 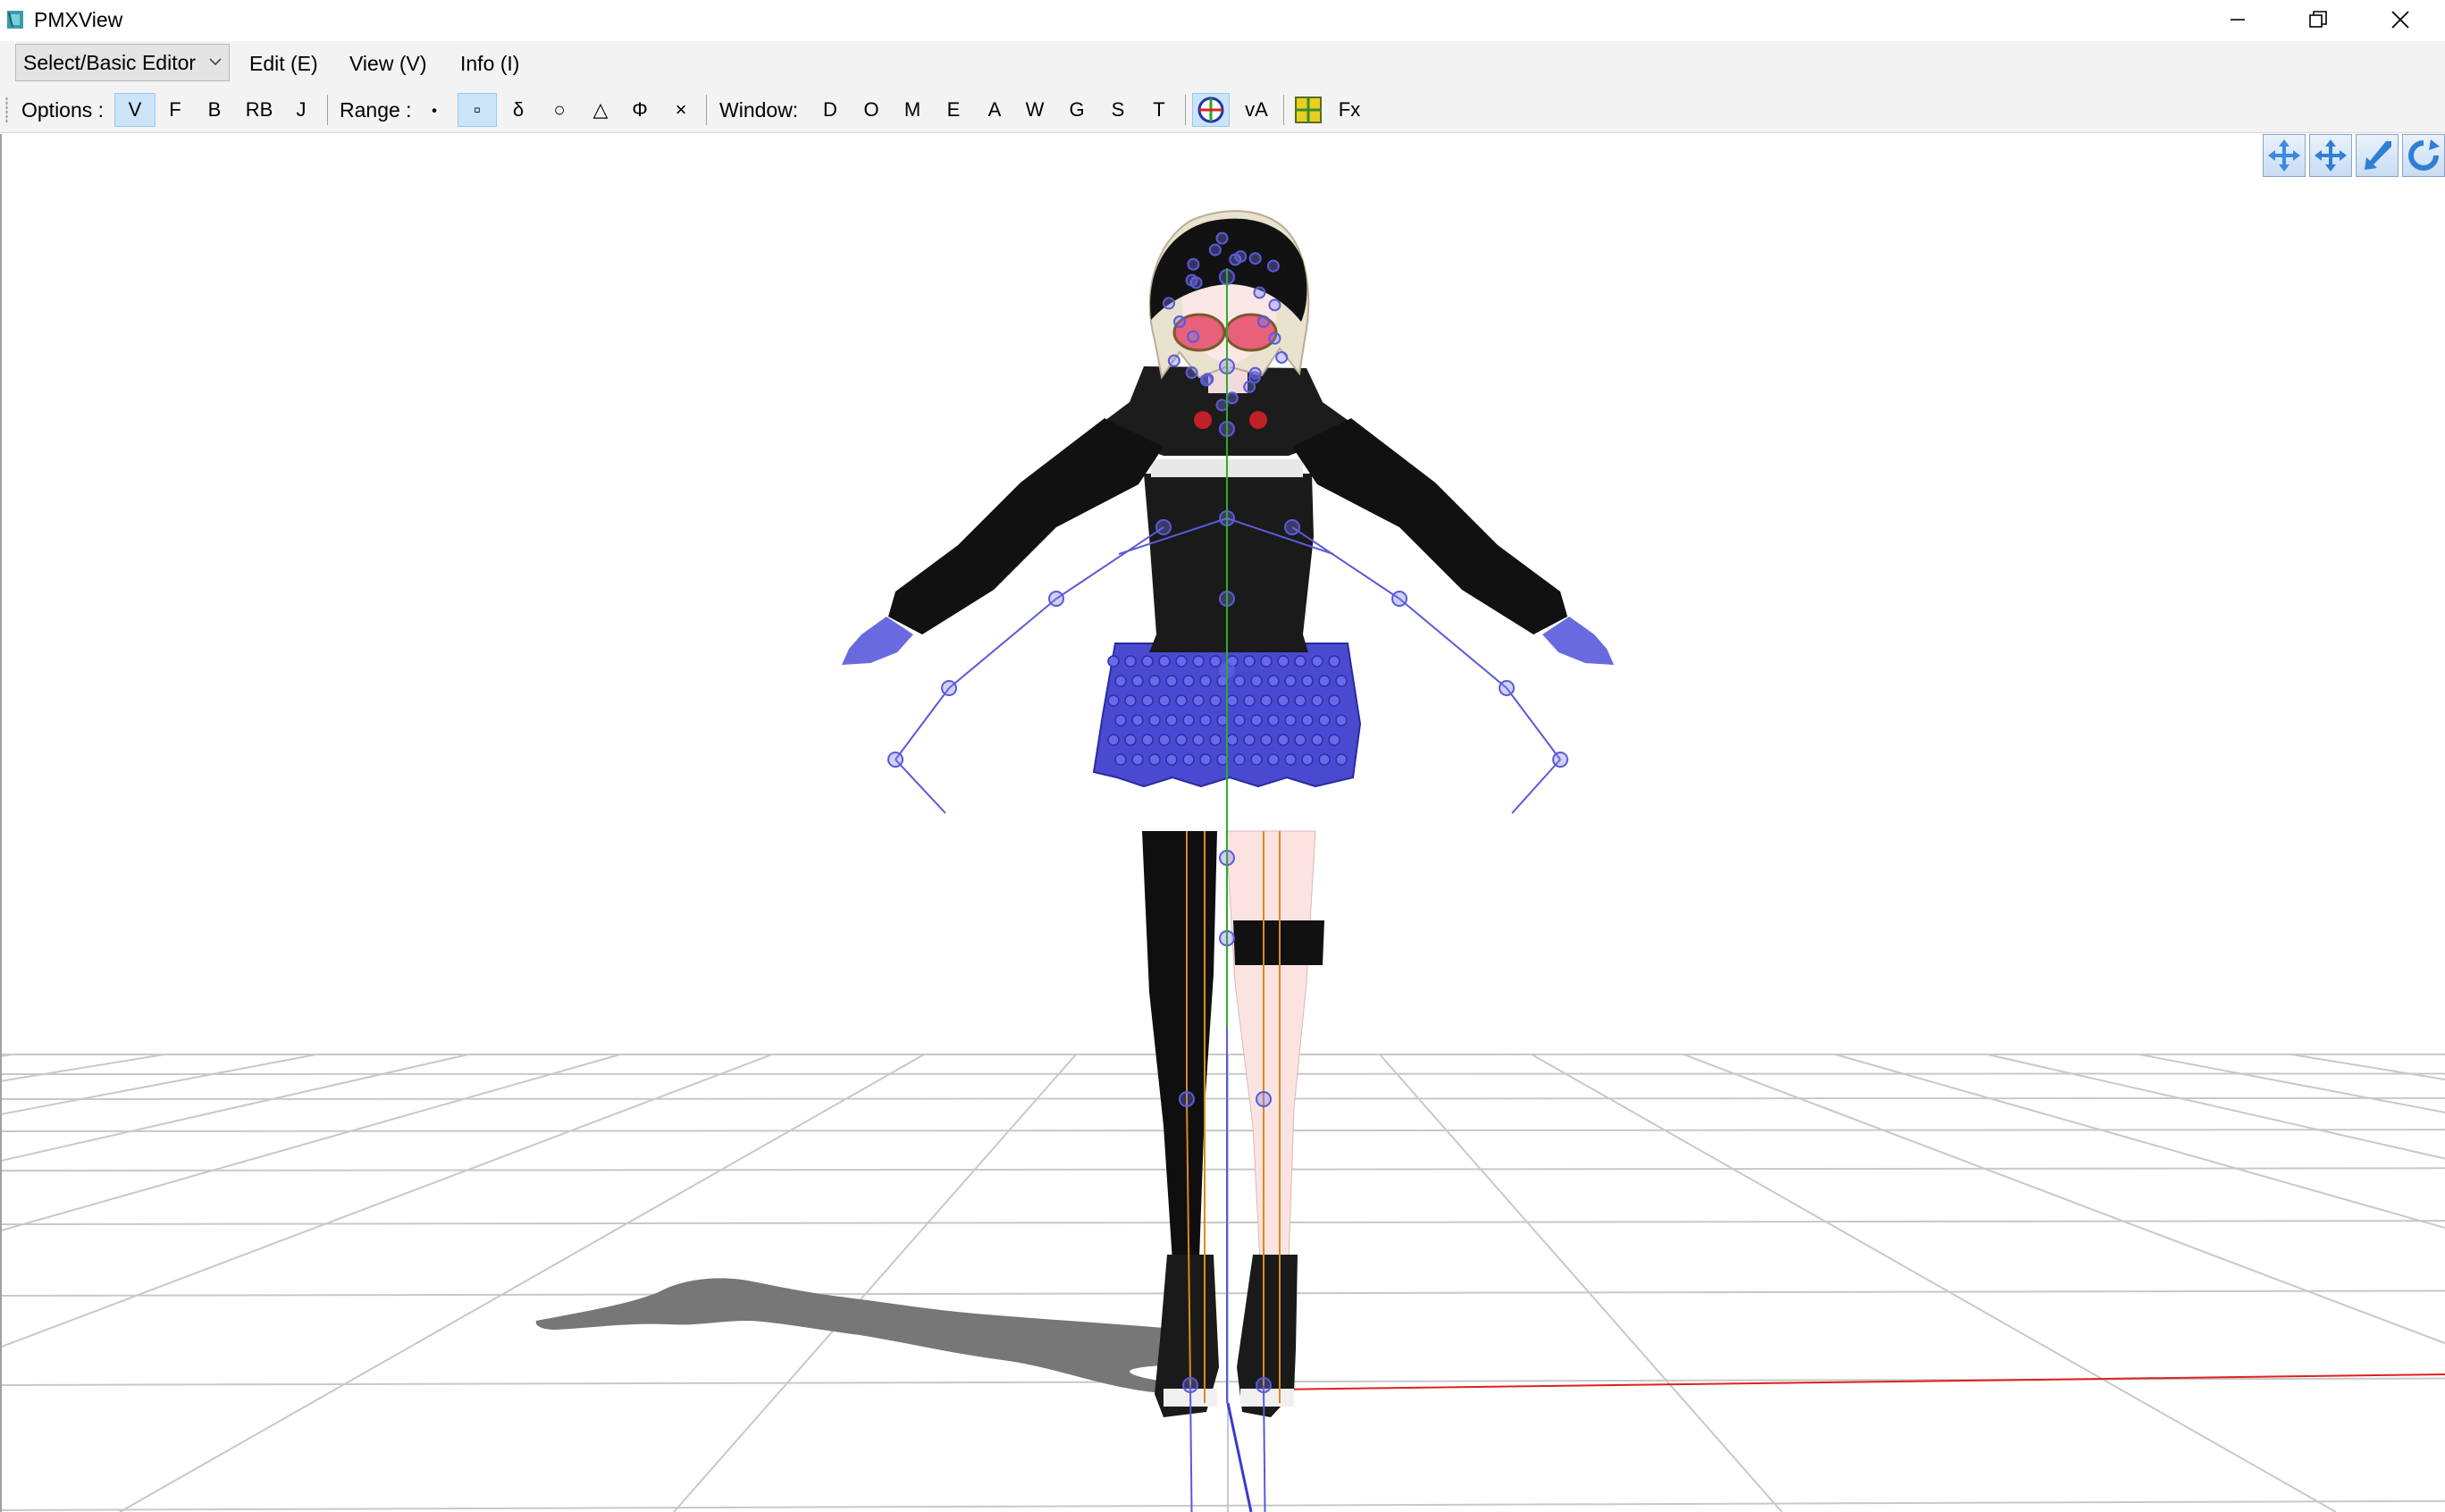 I want to click on mode-select: Select/Basic Editor, so click(x=122, y=62).